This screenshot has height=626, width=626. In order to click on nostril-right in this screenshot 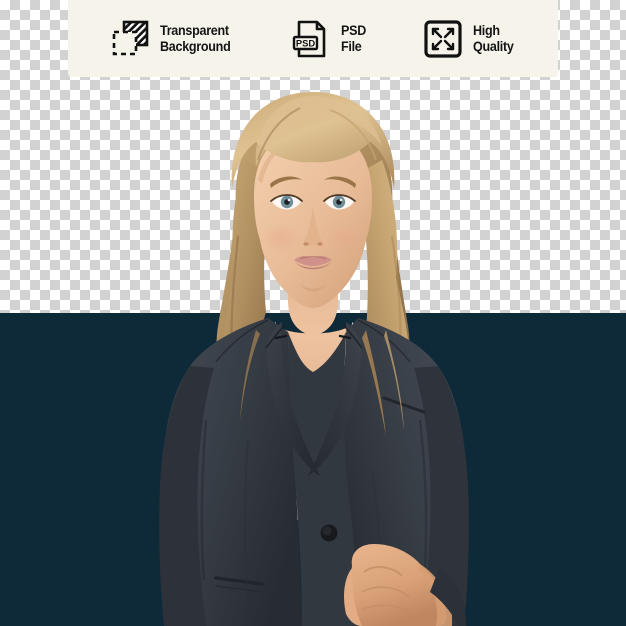, I will do `click(320, 244)`.